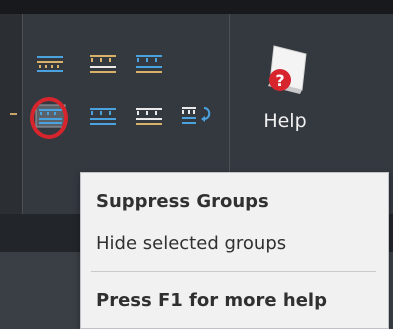 The height and width of the screenshot is (329, 393). I want to click on group-refresh-icon, so click(196, 115).